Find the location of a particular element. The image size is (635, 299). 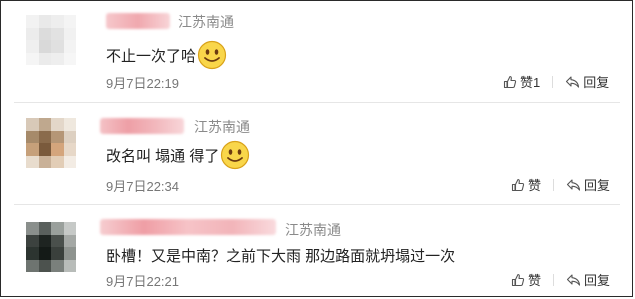

comment-time: 9月7日22:19 is located at coordinates (142, 83).